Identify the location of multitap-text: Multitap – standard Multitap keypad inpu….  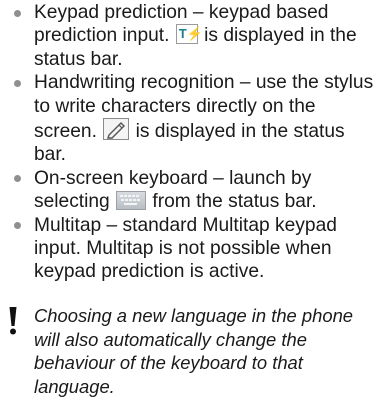
(185, 248).